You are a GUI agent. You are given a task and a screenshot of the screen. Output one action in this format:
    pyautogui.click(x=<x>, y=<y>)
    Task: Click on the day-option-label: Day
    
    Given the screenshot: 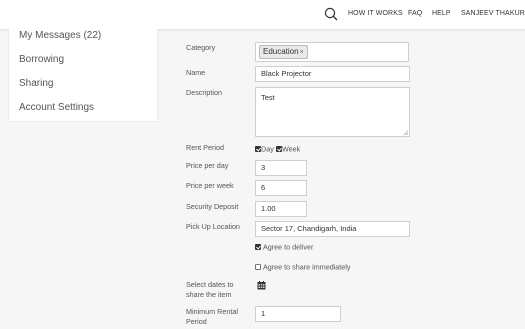 What is the action you would take?
    pyautogui.click(x=267, y=149)
    